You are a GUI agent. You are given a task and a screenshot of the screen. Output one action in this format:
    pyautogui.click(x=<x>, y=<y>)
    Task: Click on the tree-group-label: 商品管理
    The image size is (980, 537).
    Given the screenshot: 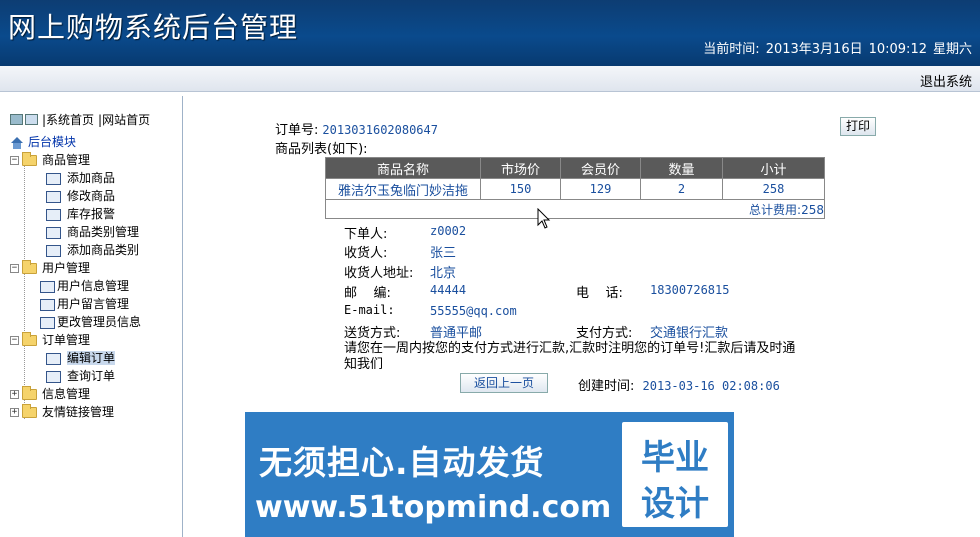 What is the action you would take?
    pyautogui.click(x=66, y=160)
    